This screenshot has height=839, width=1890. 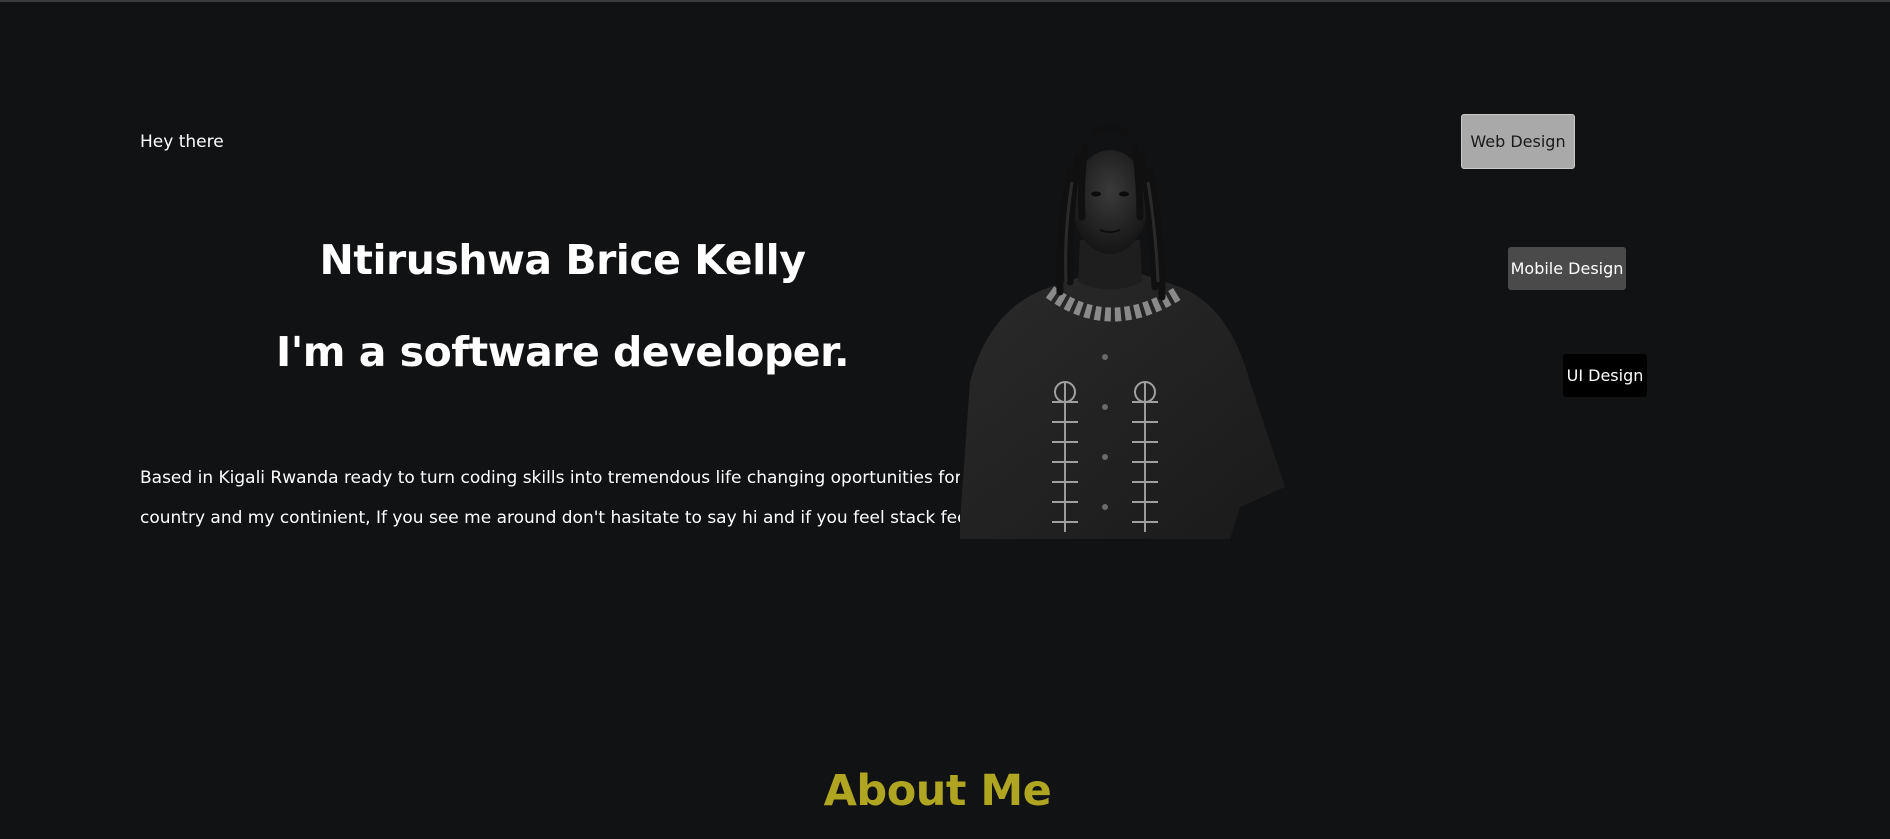 What do you see at coordinates (945, 1) in the screenshot?
I see `top-divider` at bounding box center [945, 1].